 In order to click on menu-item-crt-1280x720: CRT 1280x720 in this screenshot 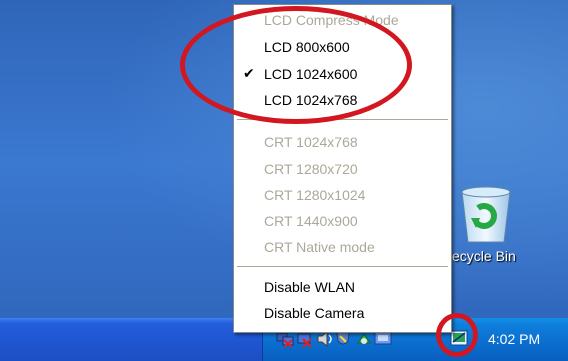, I will do `click(311, 169)`.